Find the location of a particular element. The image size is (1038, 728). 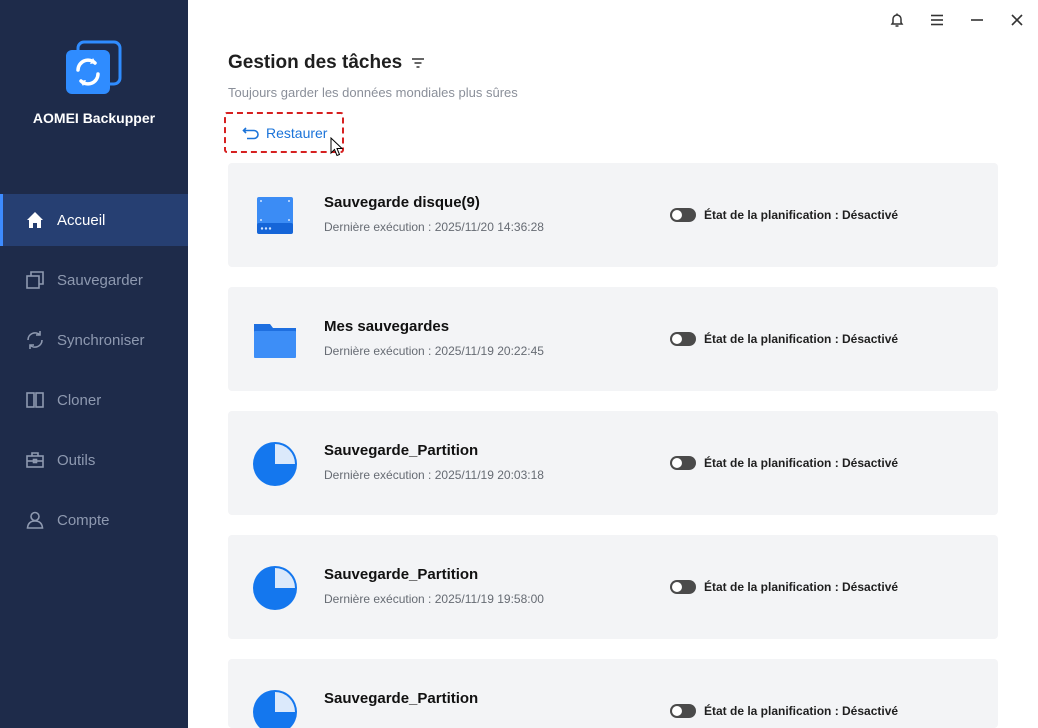

sidebar-item-sauvegarder: Sauvegarder is located at coordinates (94, 280).